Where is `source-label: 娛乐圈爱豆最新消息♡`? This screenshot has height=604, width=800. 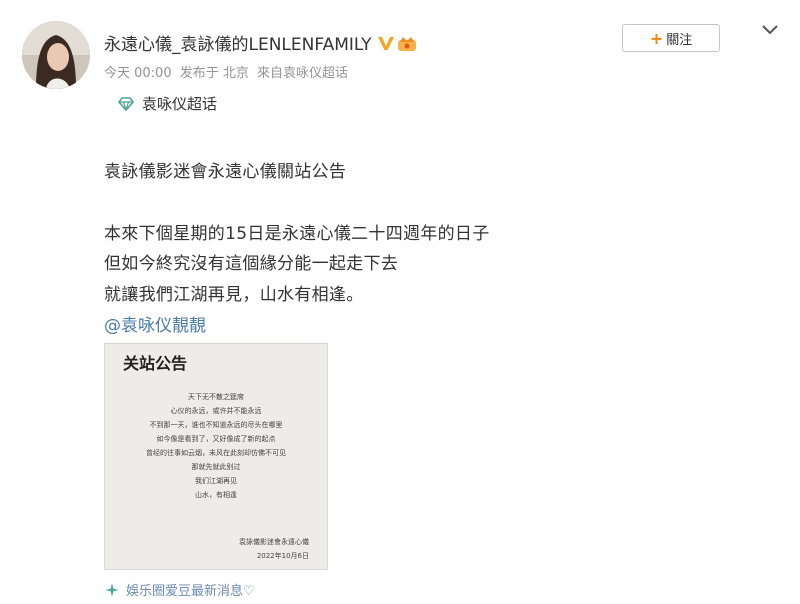
source-label: 娛乐圈爱豆最新消息♡ is located at coordinates (190, 591).